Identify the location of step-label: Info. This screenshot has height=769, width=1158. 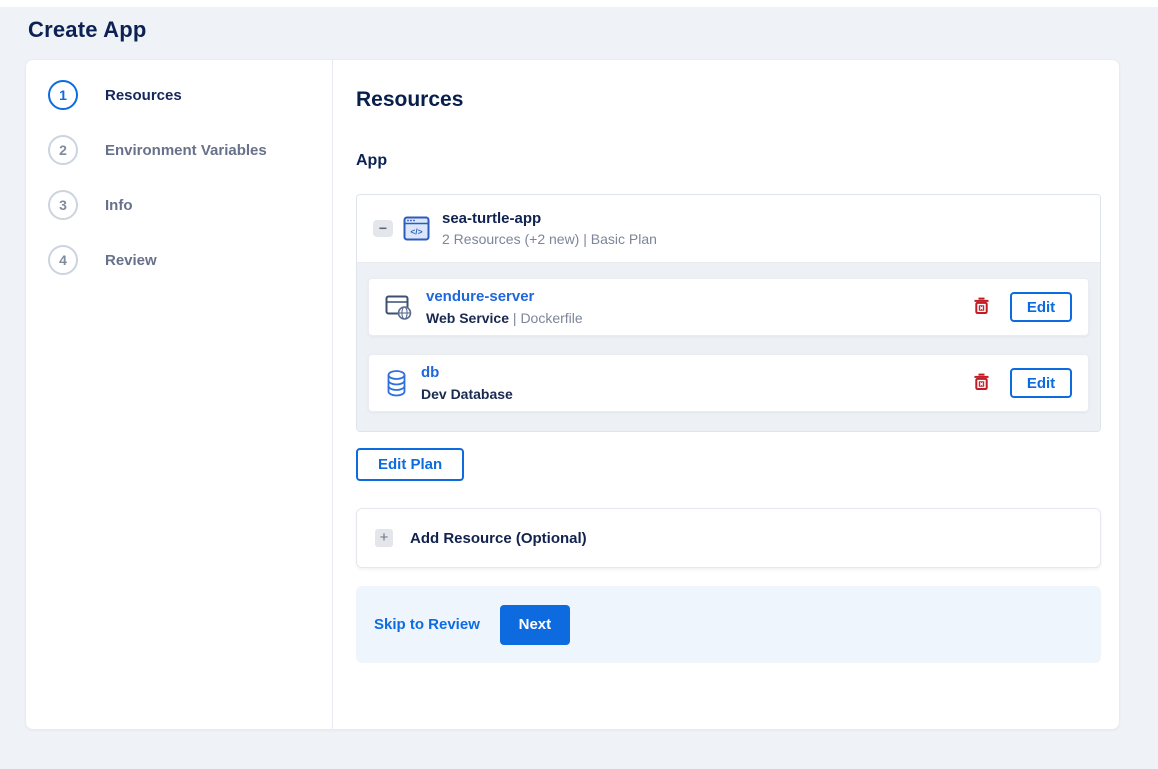
(119, 205).